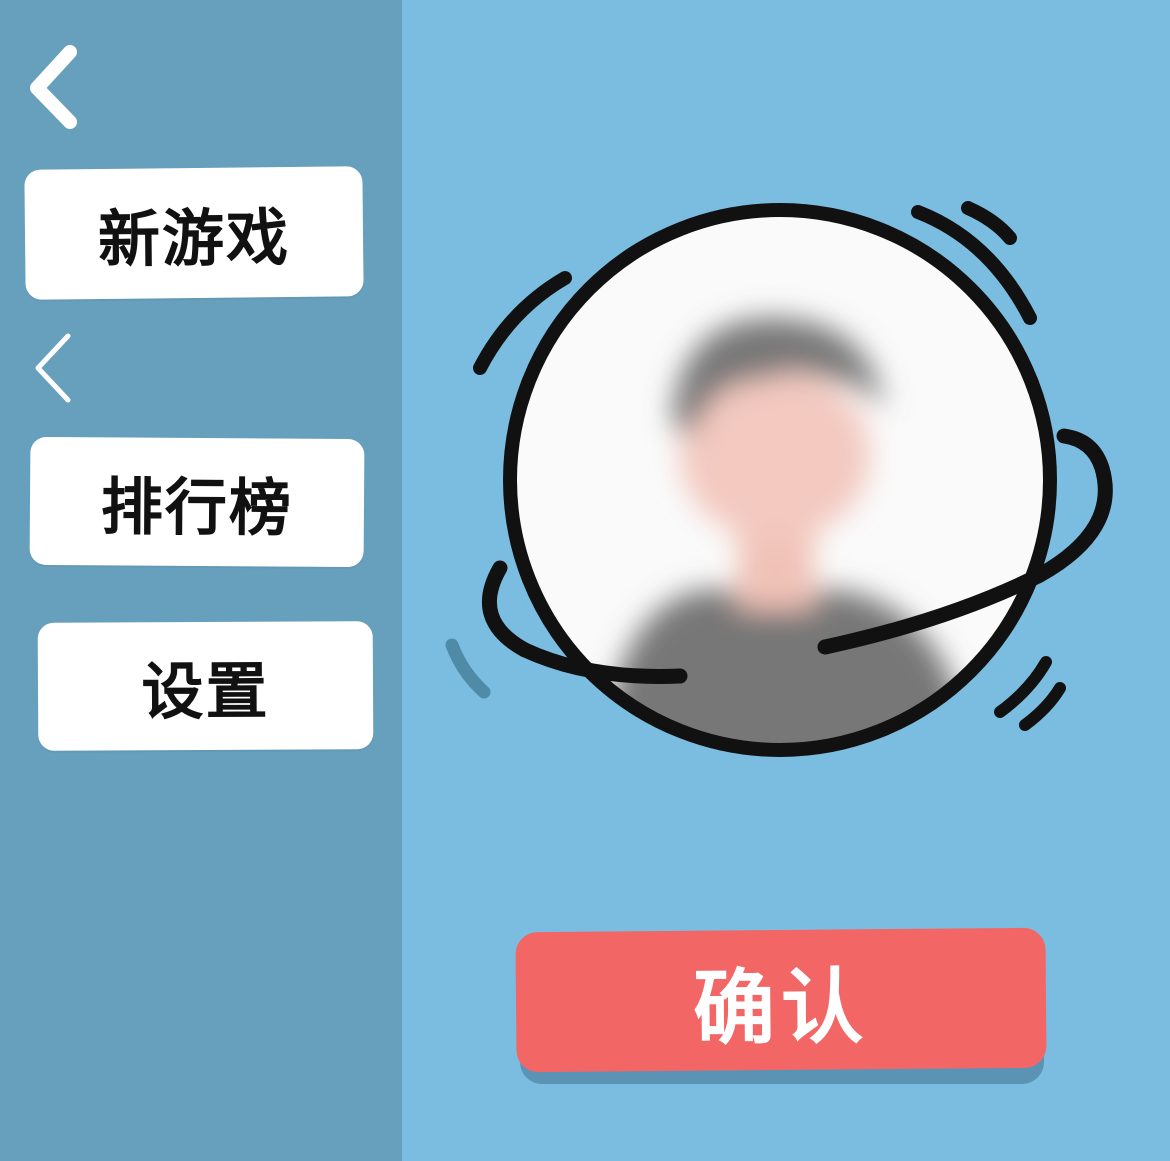 The image size is (1170, 1161). Describe the element at coordinates (194, 238) in the screenshot. I see `new-game-label: 新游戏` at that location.